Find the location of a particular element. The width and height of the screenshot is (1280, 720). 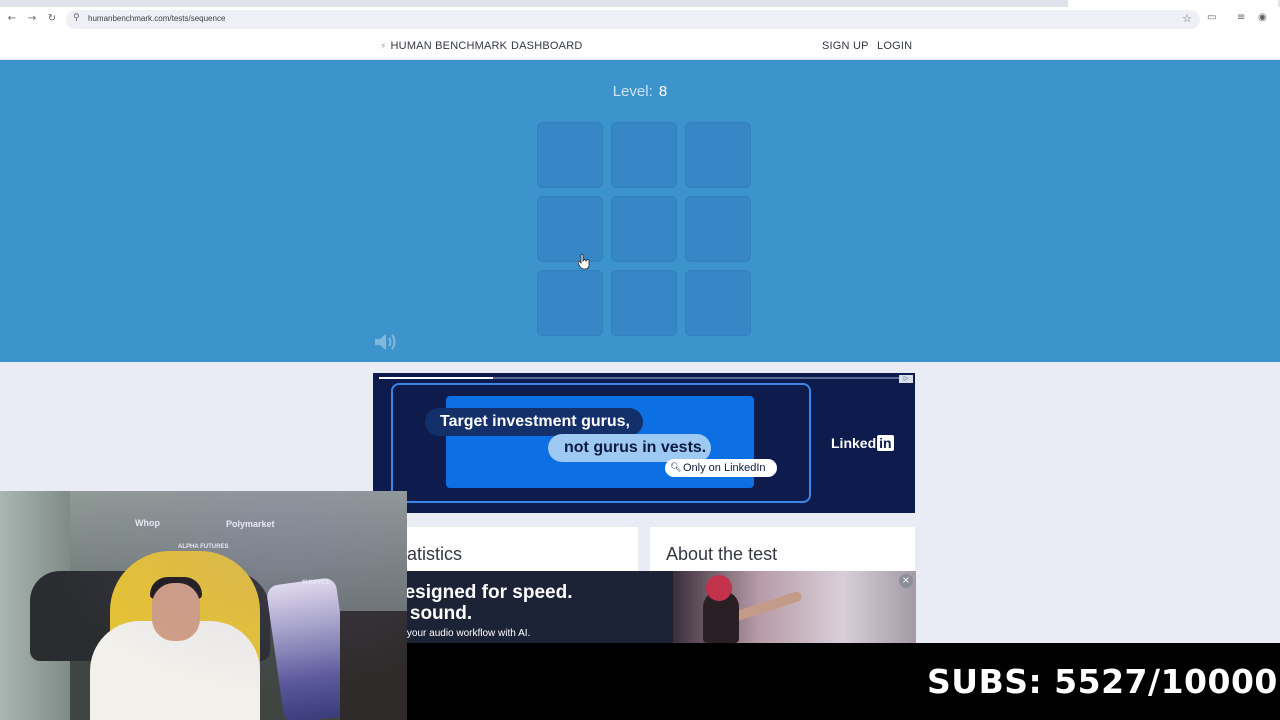

bookmark-star-icon: ☆ is located at coordinates (1187, 18).